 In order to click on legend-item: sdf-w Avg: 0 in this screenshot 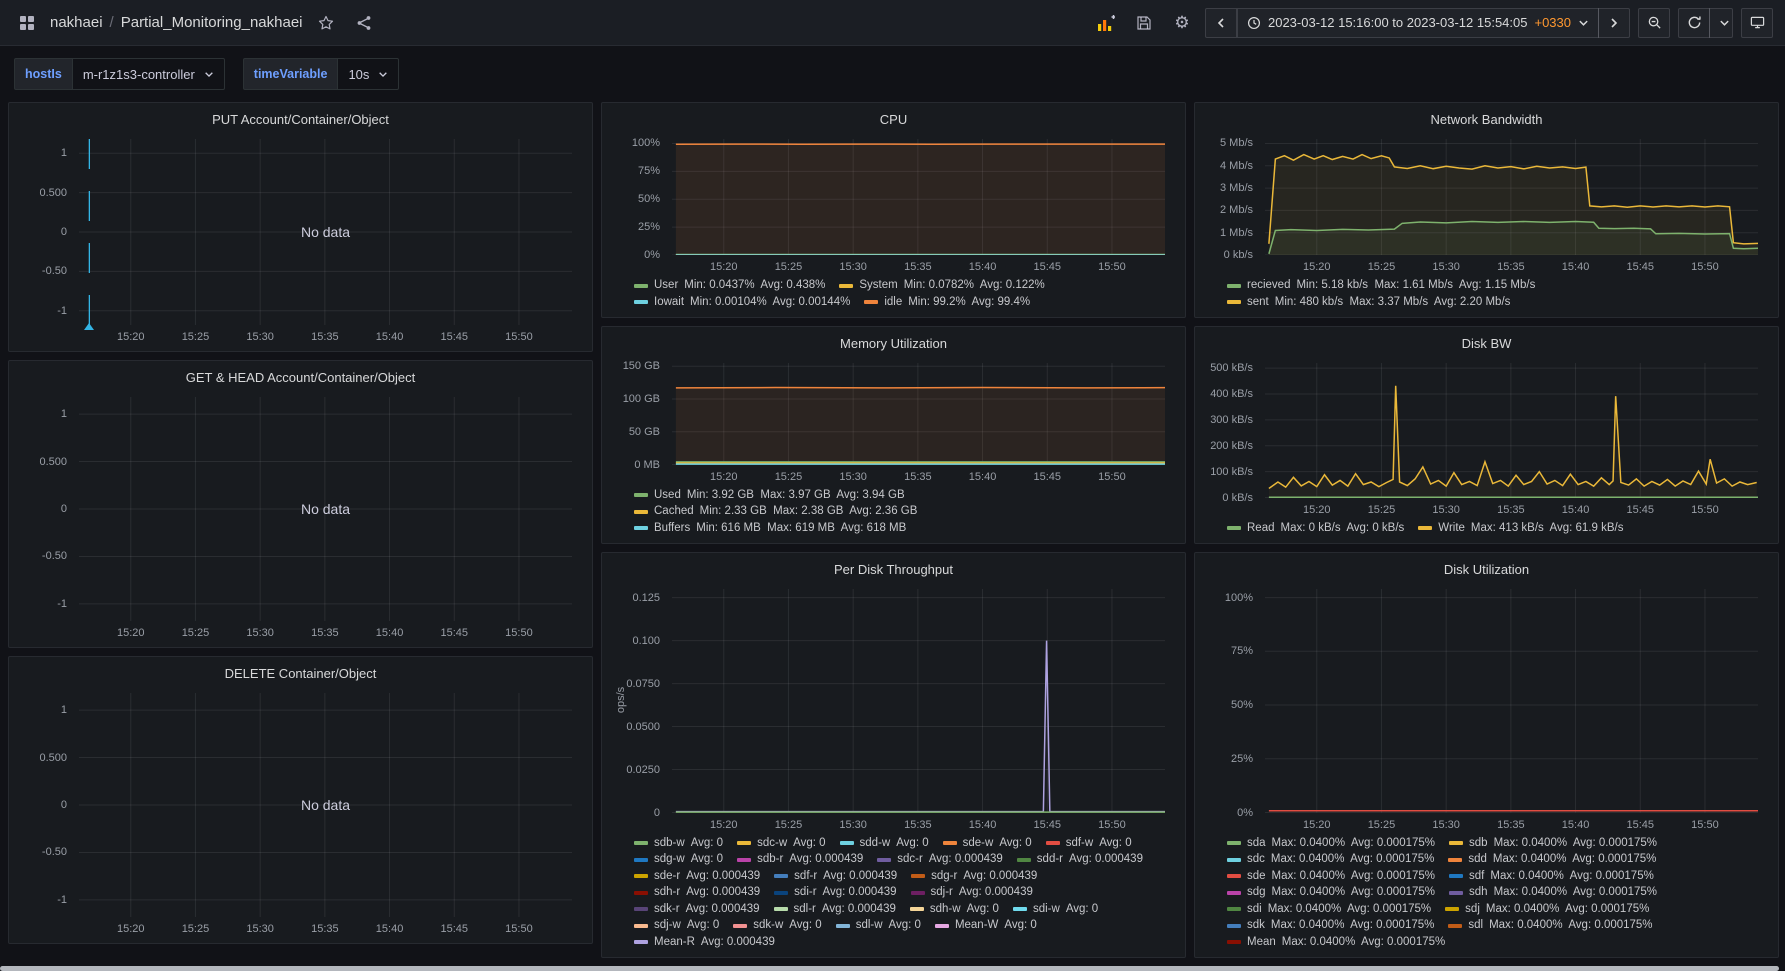, I will do `click(1088, 844)`.